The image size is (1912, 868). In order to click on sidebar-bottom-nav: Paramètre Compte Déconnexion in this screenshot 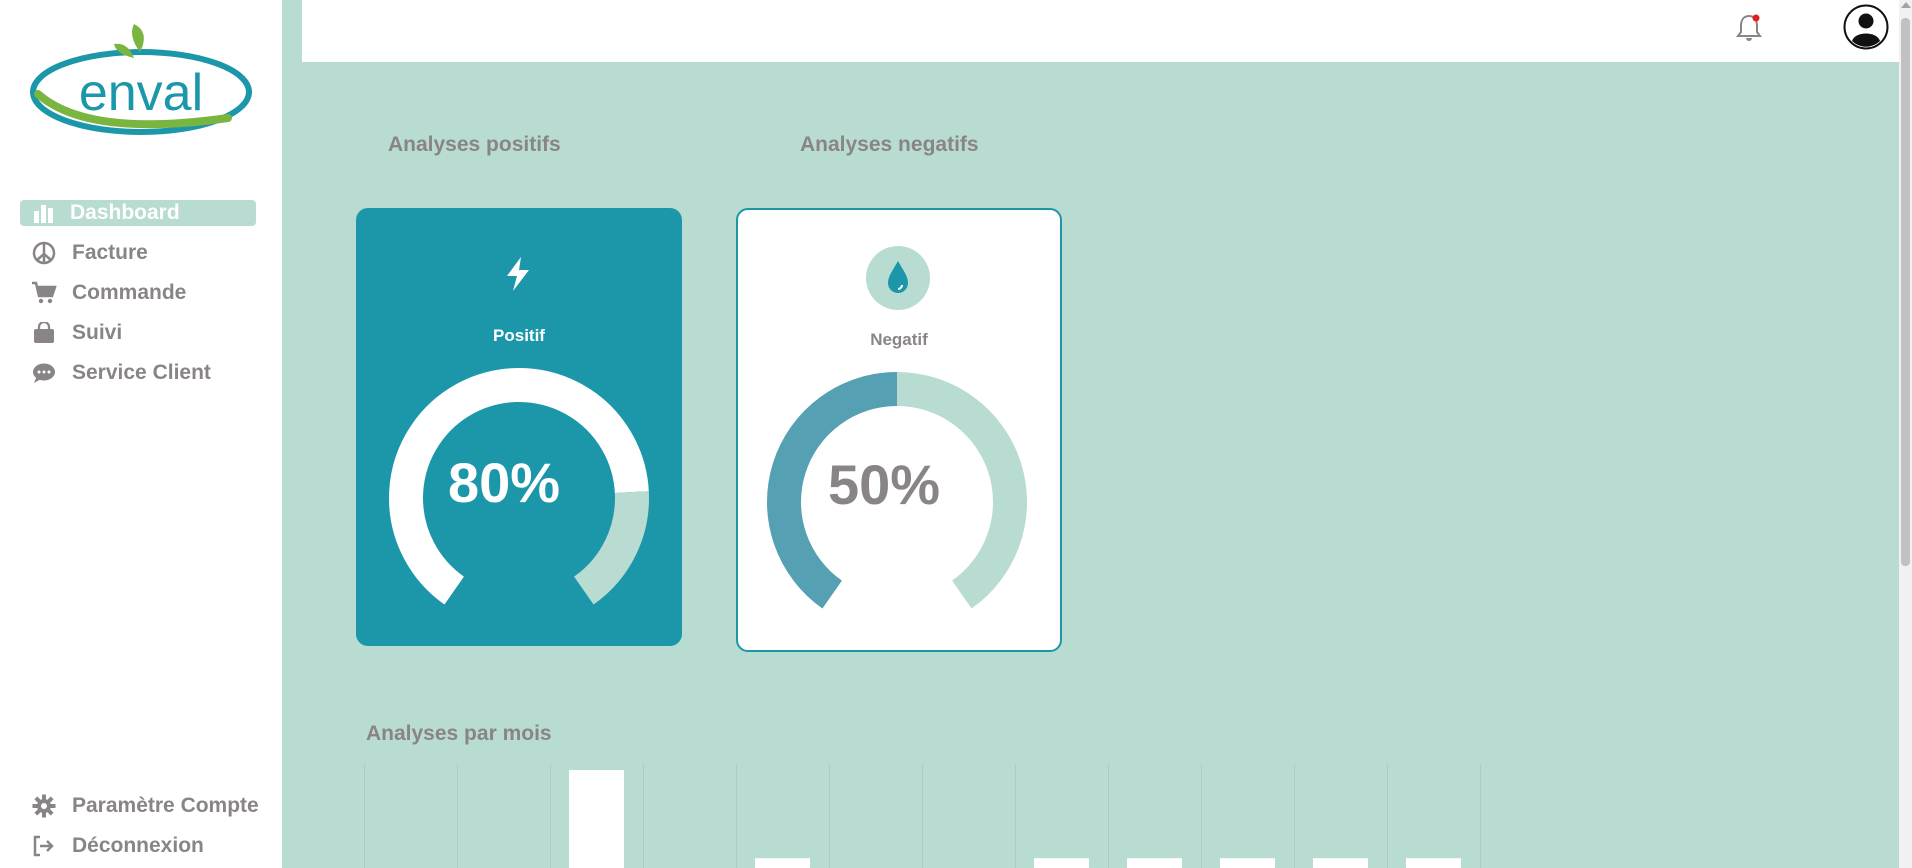, I will do `click(145, 826)`.